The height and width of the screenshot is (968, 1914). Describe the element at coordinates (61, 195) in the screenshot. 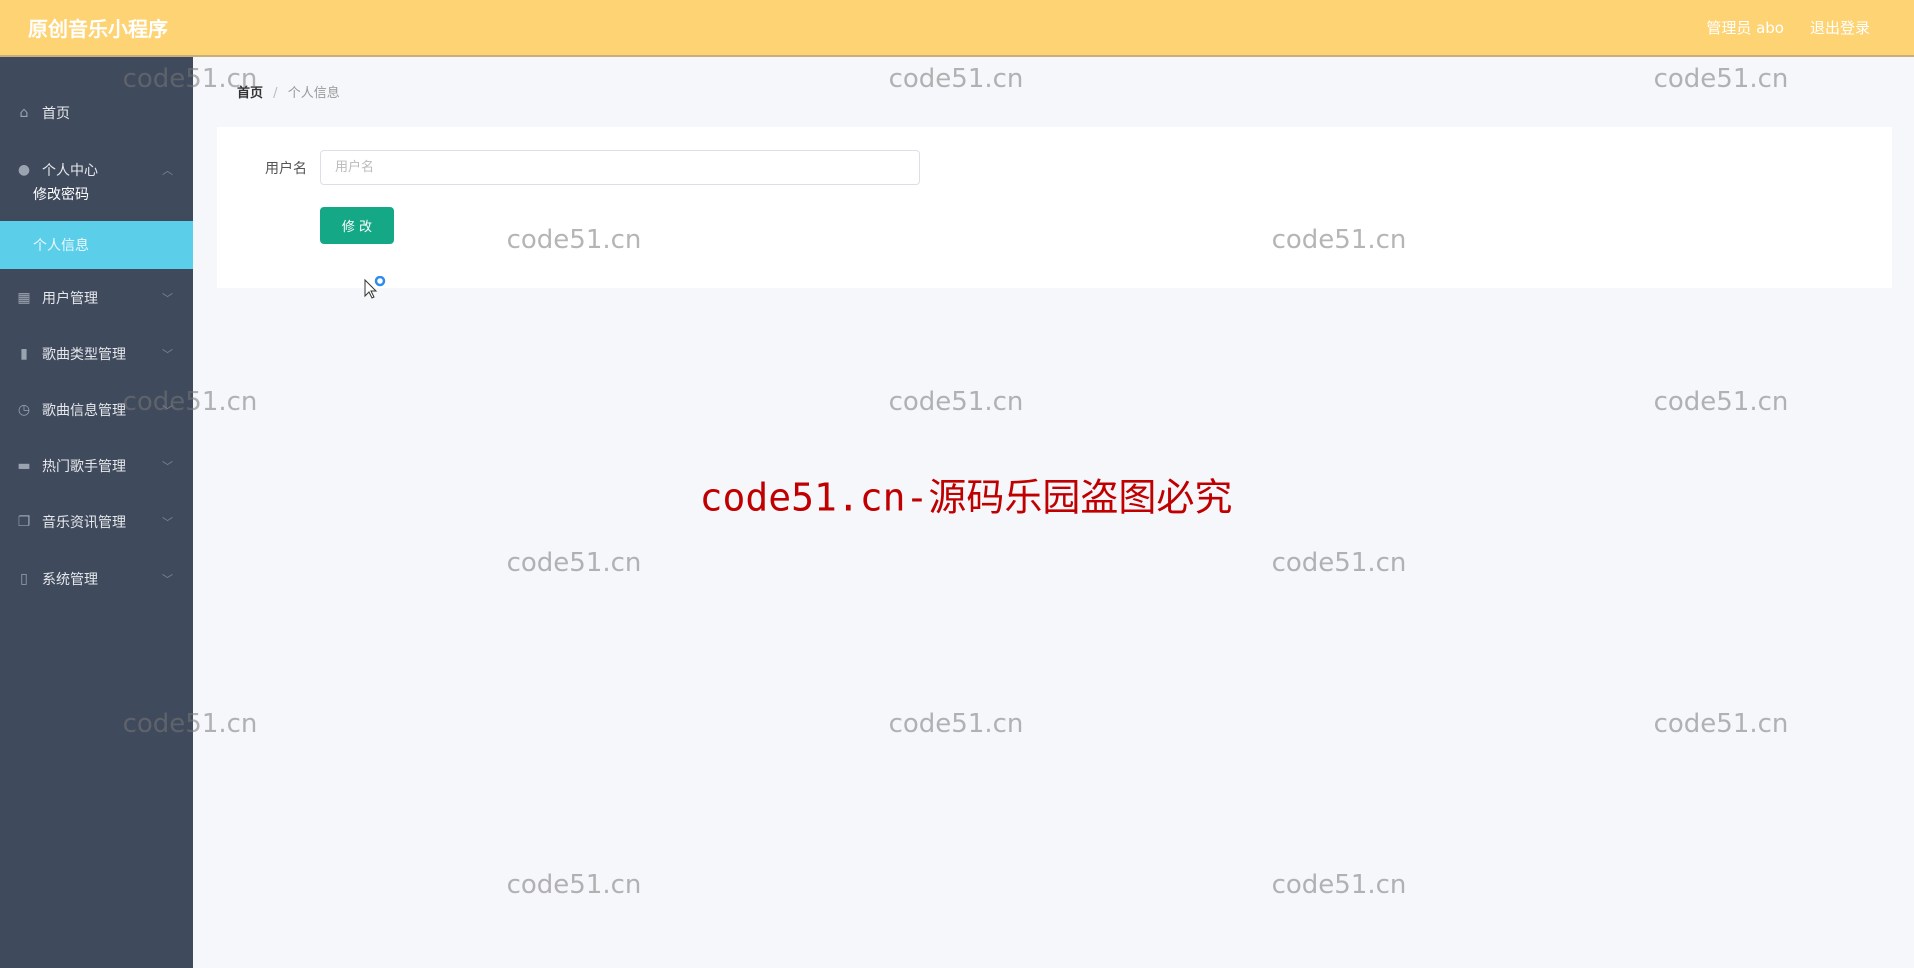

I see `sidebar-item-label: 修改密码` at that location.